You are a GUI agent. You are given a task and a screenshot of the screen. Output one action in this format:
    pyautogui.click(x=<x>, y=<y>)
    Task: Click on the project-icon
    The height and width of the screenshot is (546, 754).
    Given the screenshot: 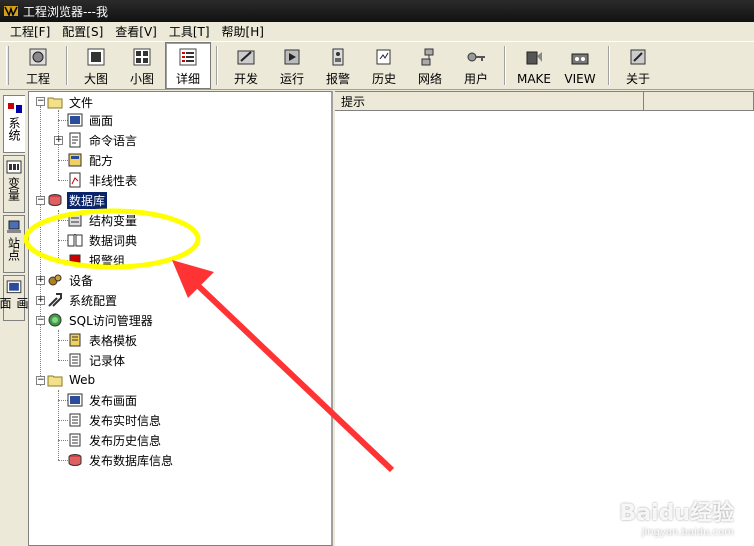 What is the action you would take?
    pyautogui.click(x=38, y=57)
    